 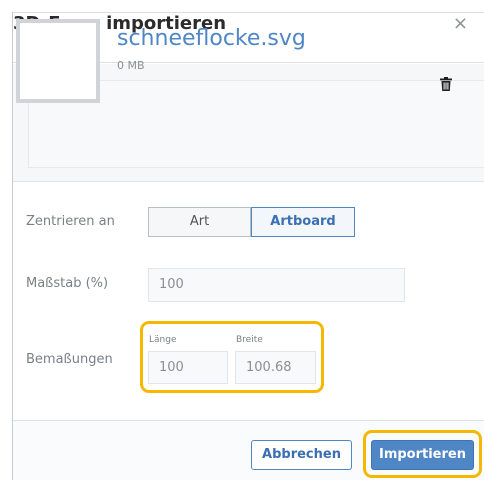 I want to click on file-thumbnail, so click(x=58, y=61).